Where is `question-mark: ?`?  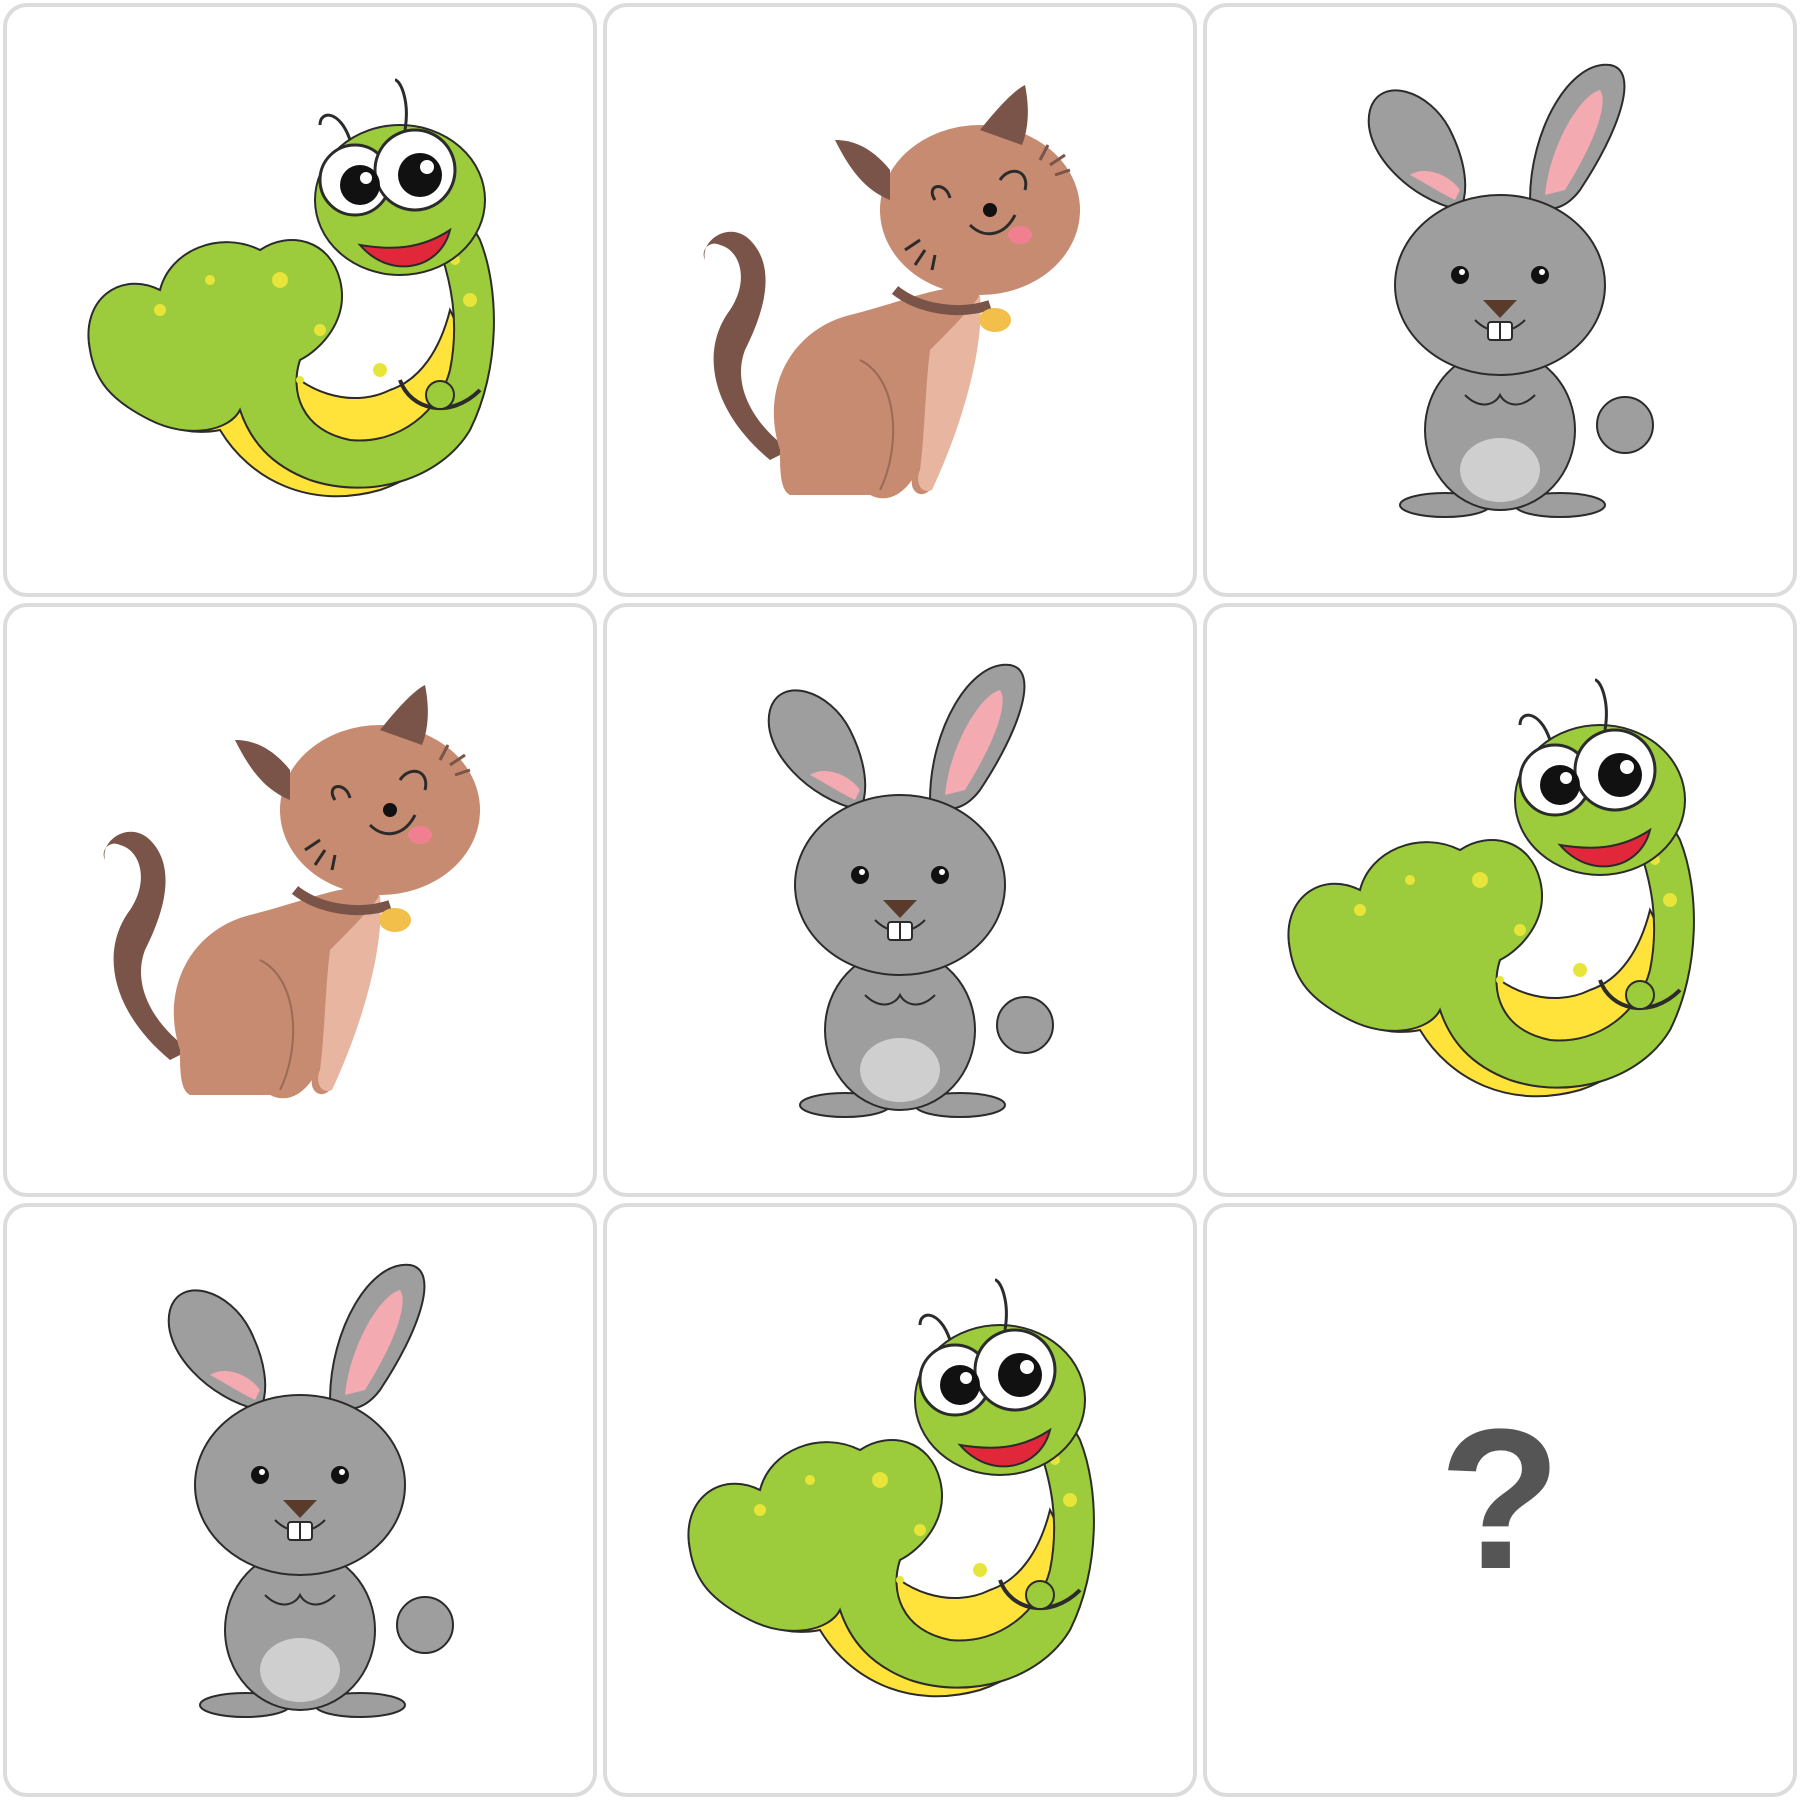
question-mark: ? is located at coordinates (1500, 1499).